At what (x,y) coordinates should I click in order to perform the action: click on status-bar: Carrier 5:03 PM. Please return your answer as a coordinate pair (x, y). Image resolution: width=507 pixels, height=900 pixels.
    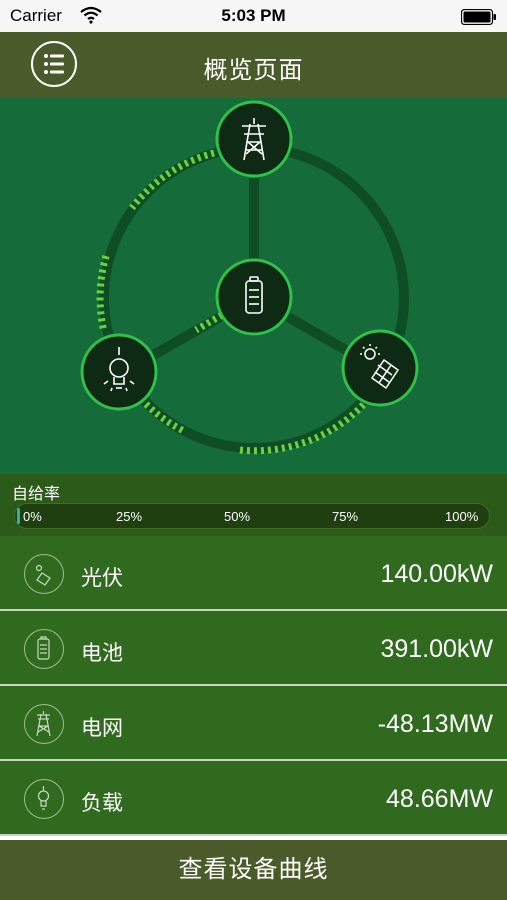
    Looking at the image, I should click on (253, 16).